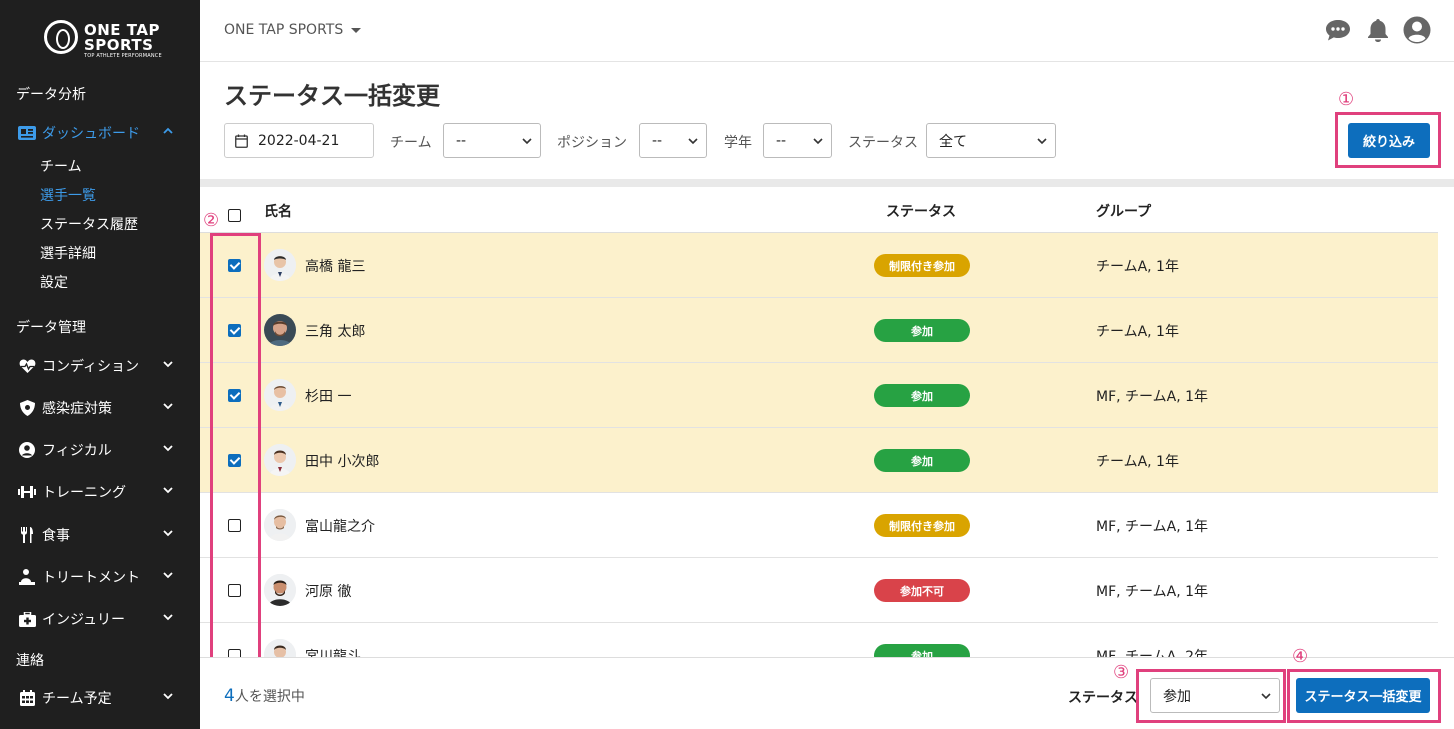 The height and width of the screenshot is (729, 1454). What do you see at coordinates (342, 462) in the screenshot?
I see `player-name: 田中 小次郎` at bounding box center [342, 462].